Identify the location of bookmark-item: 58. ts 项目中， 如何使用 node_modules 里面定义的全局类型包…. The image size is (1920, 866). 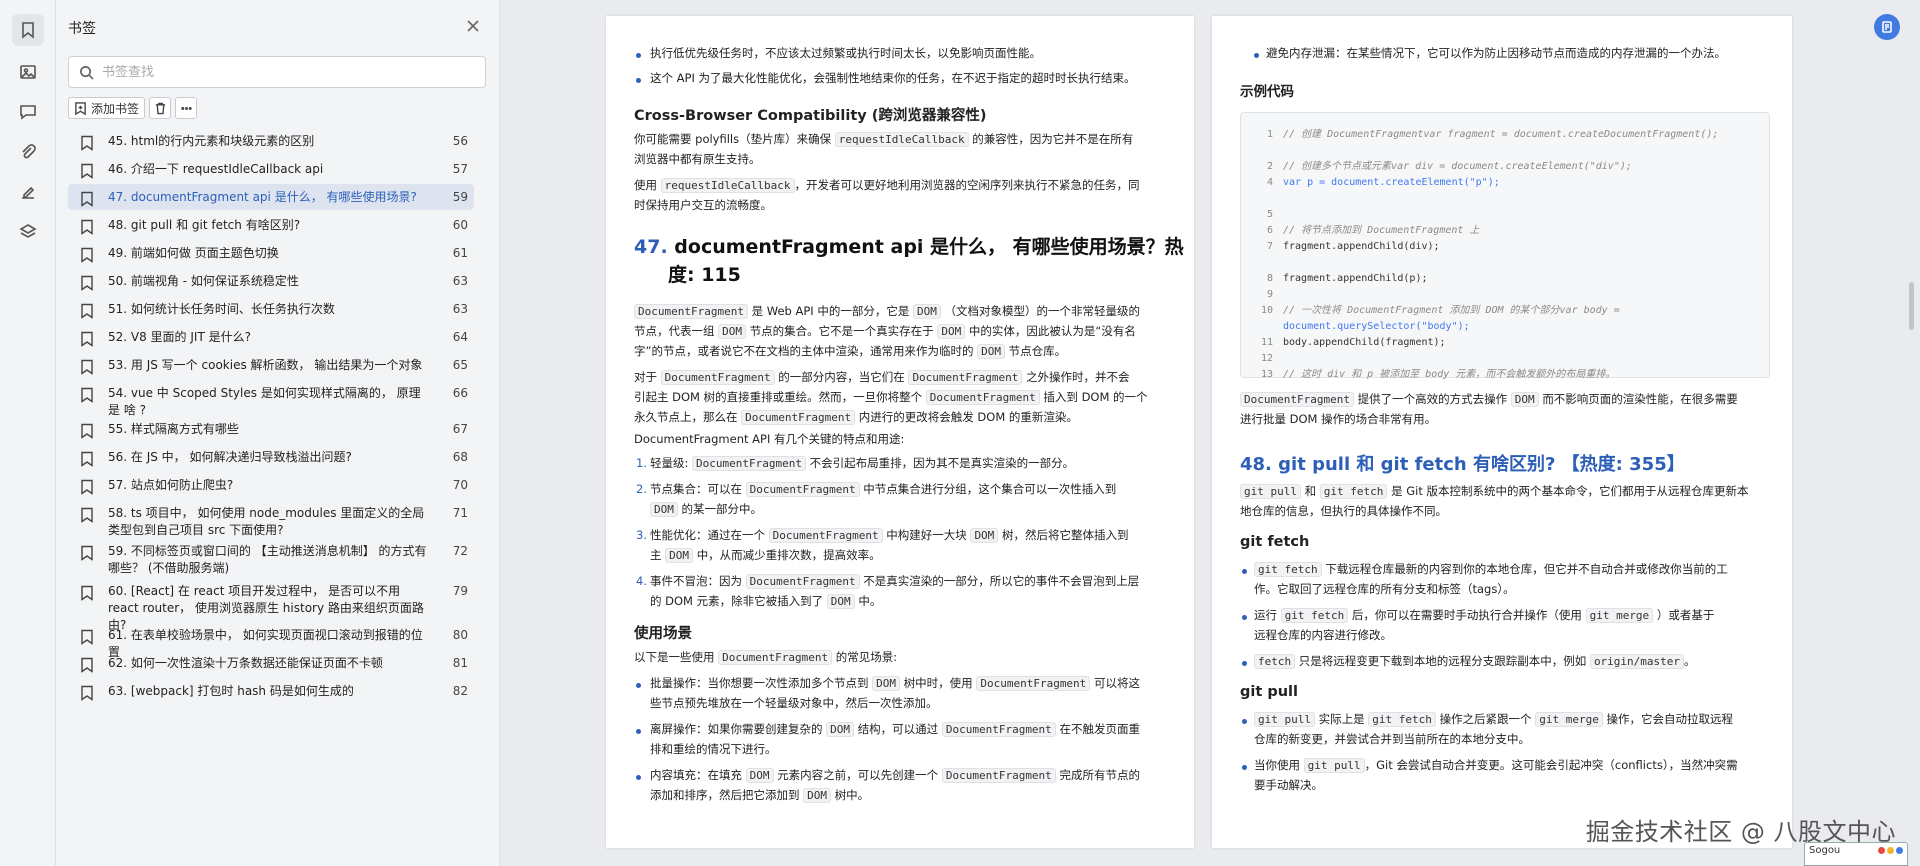
(271, 518).